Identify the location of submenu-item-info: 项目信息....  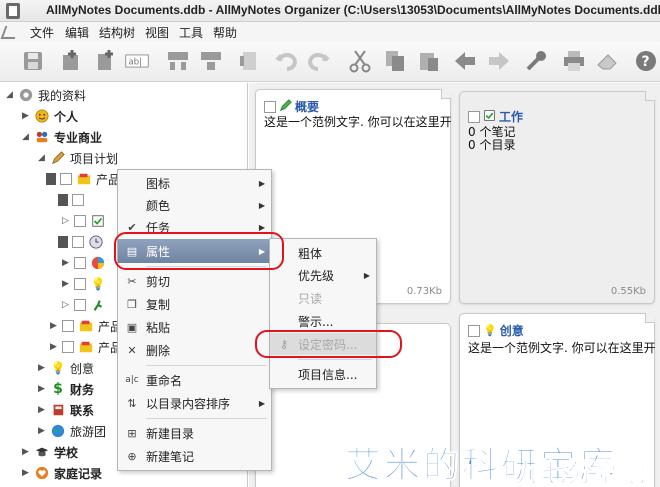
(323, 374).